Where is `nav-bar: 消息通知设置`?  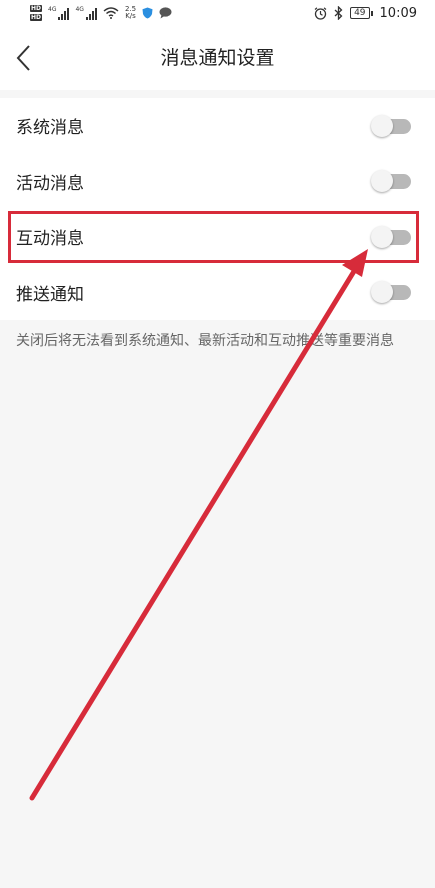 nav-bar: 消息通知设置 is located at coordinates (217, 58).